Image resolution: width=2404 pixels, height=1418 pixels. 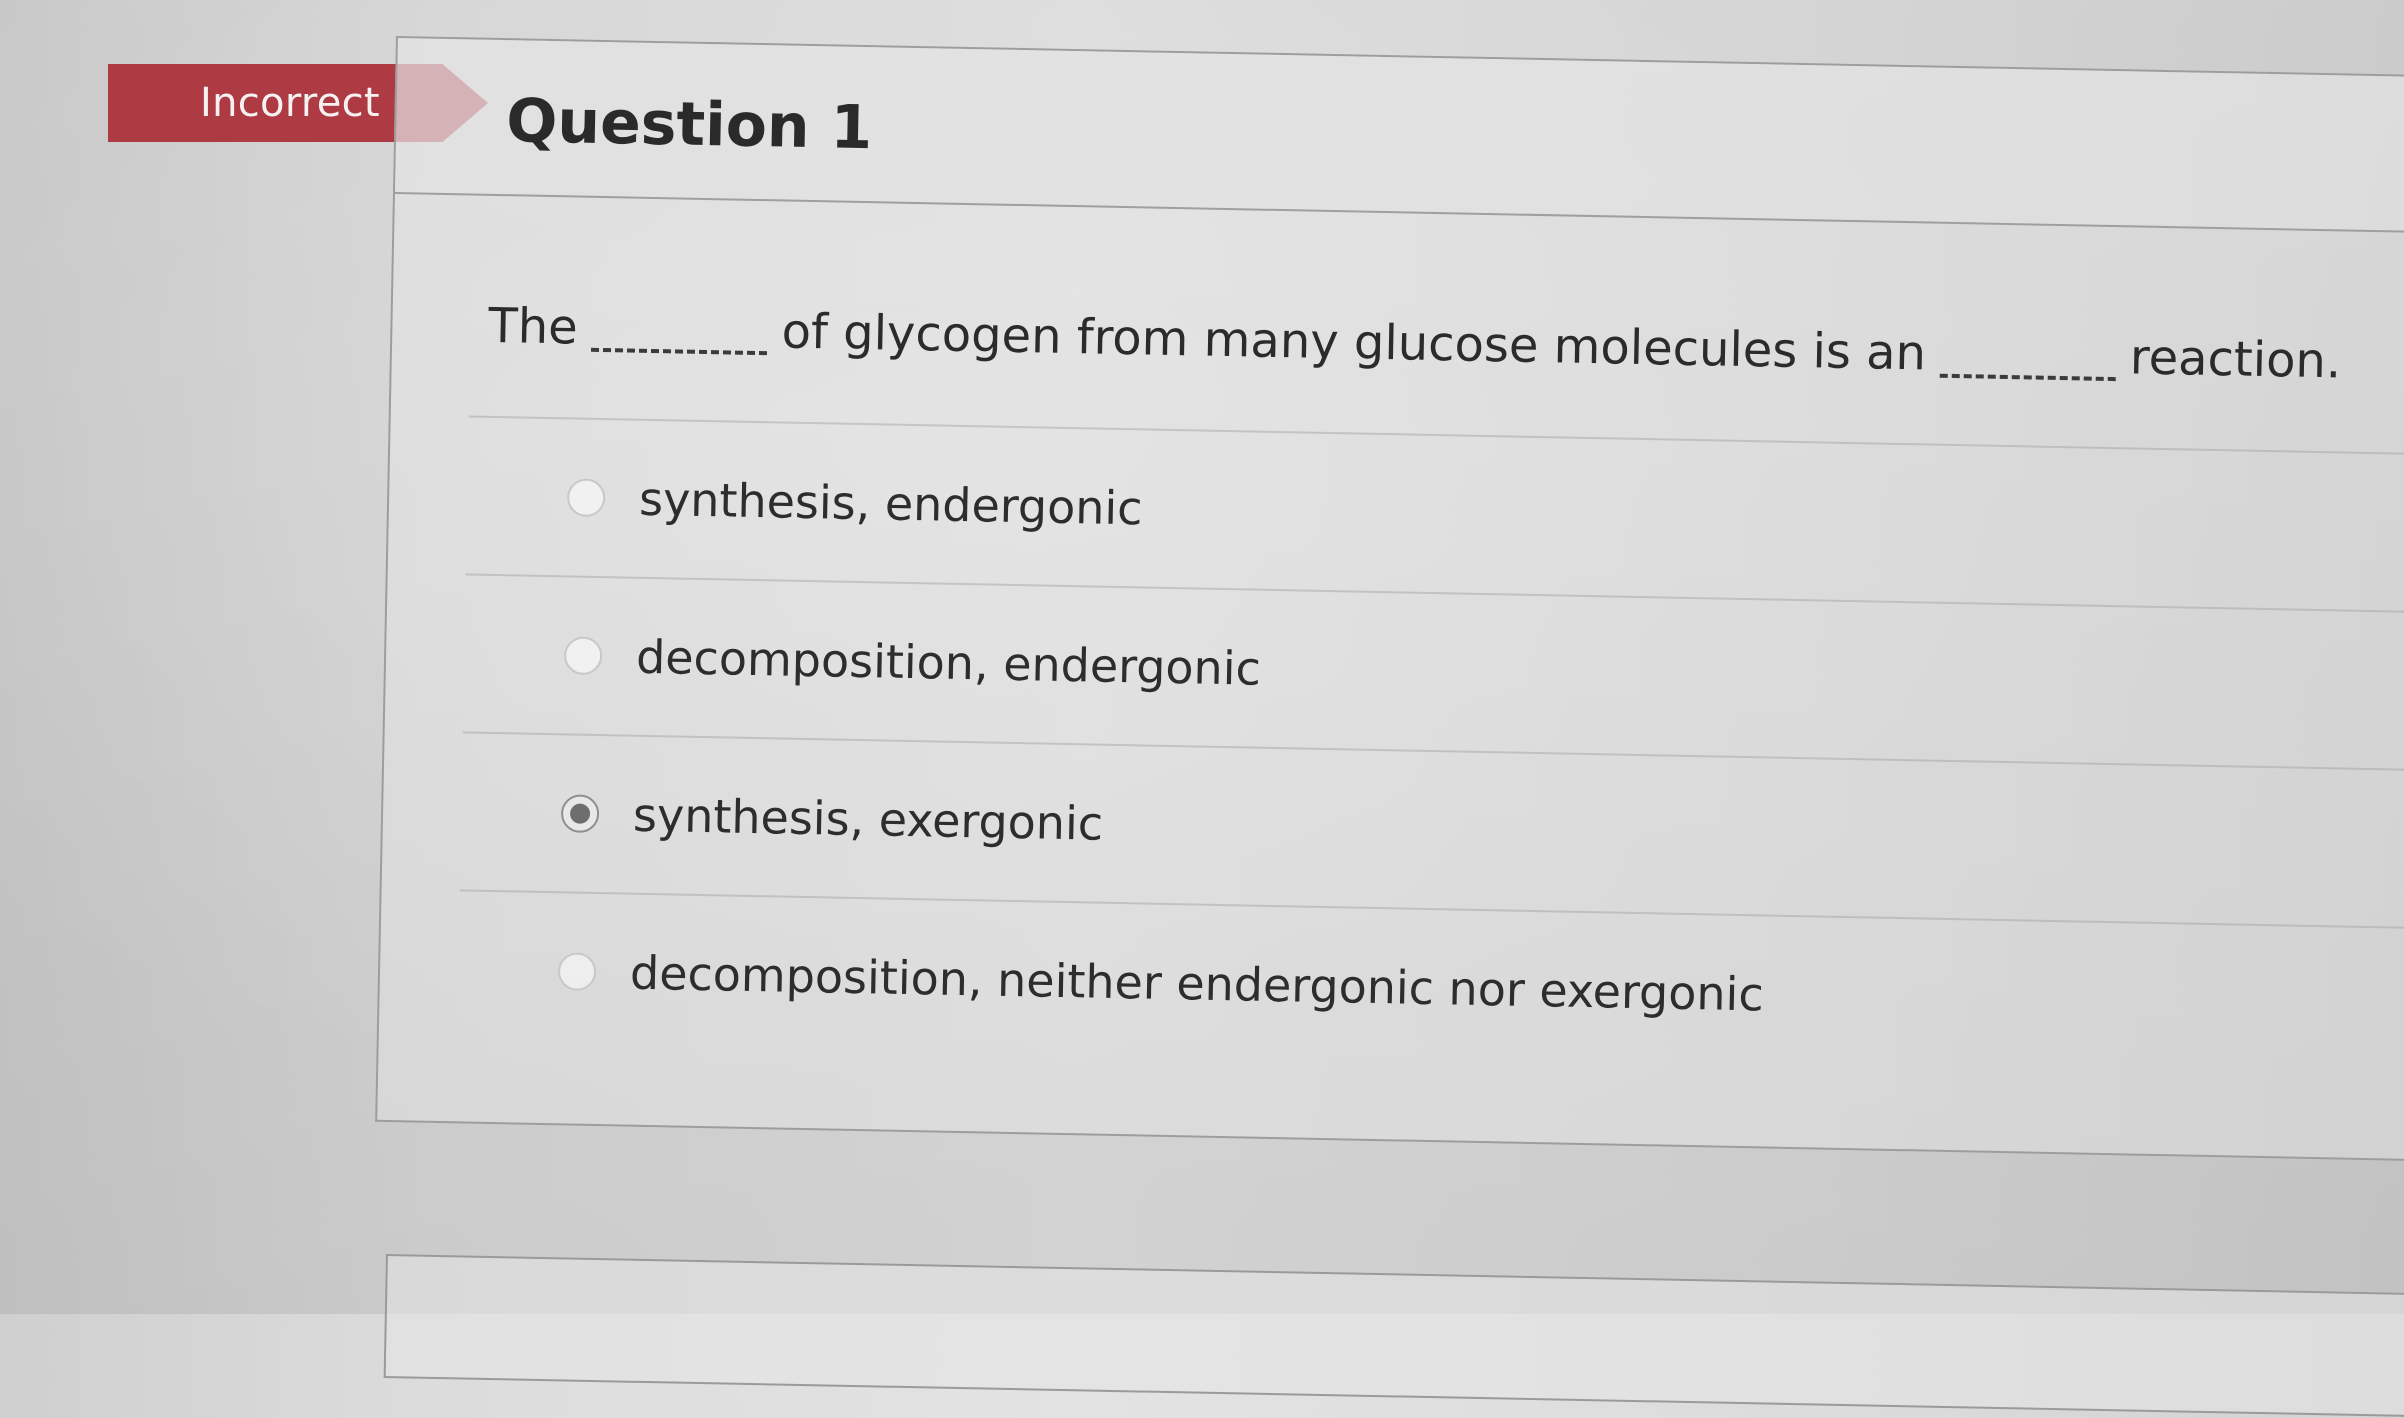 What do you see at coordinates (290, 103) in the screenshot?
I see `status-badge-label: Incorrect` at bounding box center [290, 103].